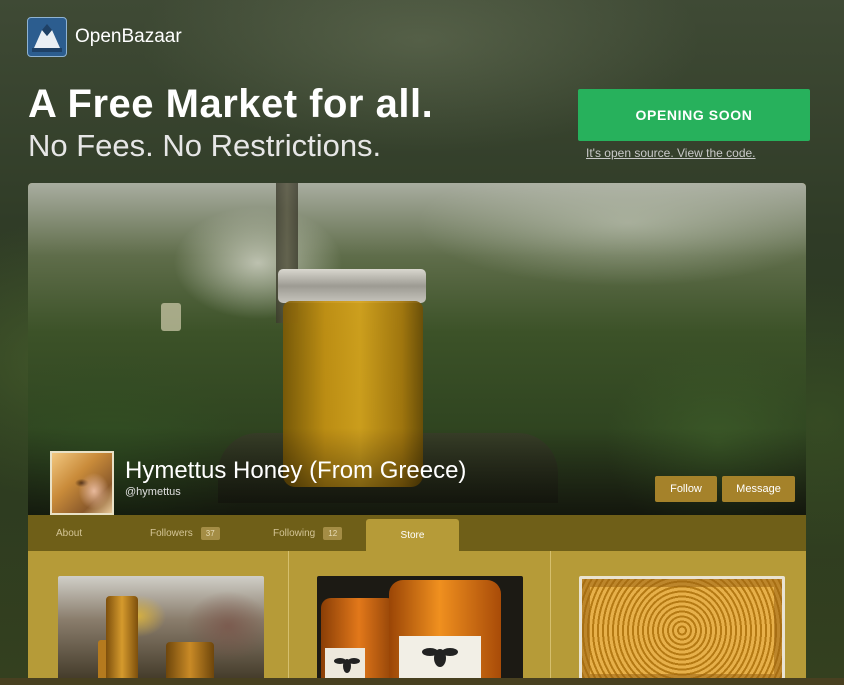  I want to click on store-name: Hymettus Honey (From Greece), so click(296, 470).